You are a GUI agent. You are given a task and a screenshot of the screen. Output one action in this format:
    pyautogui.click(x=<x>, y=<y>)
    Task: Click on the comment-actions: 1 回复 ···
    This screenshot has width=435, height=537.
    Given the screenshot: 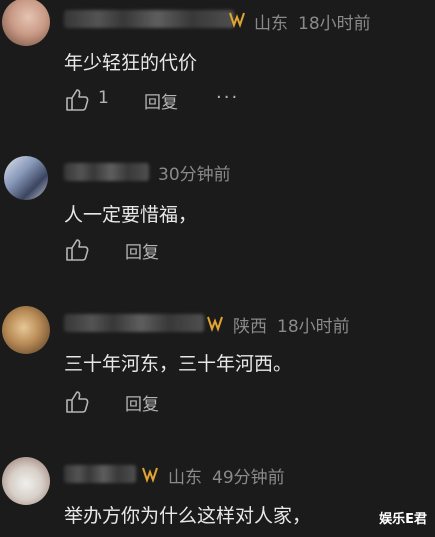 What is the action you would take?
    pyautogui.click(x=164, y=100)
    